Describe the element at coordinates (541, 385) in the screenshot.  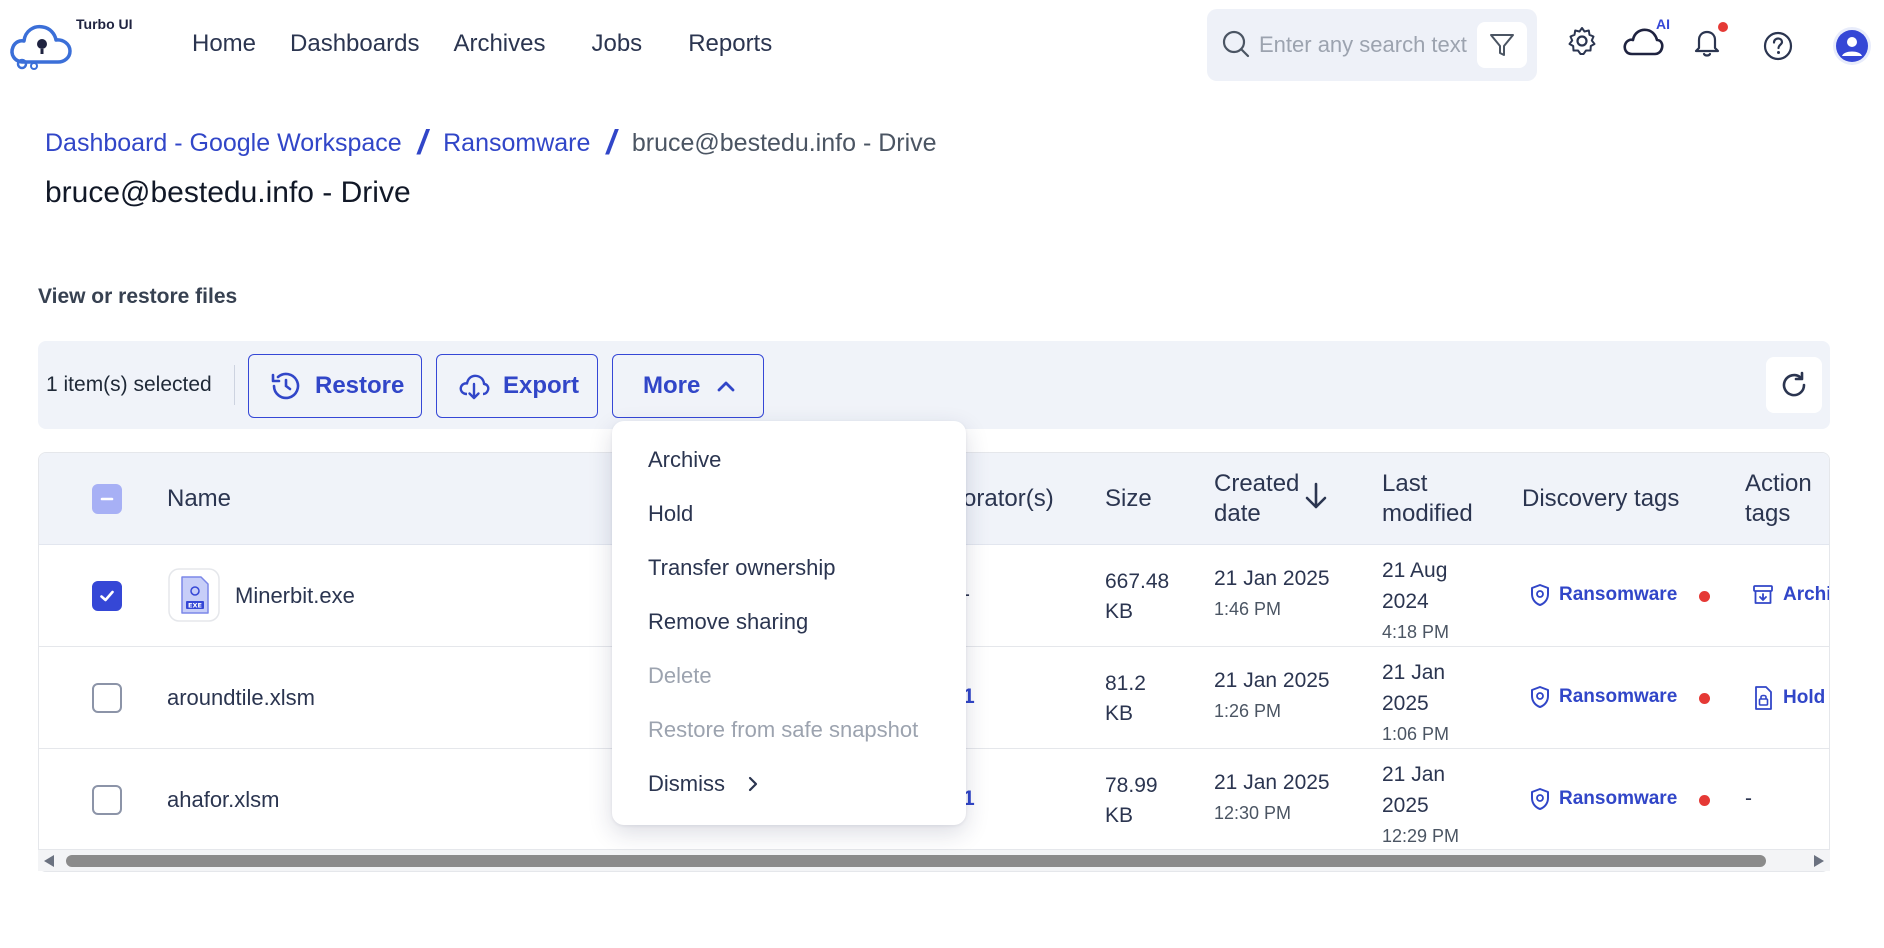
I see `export-button-label: Export` at that location.